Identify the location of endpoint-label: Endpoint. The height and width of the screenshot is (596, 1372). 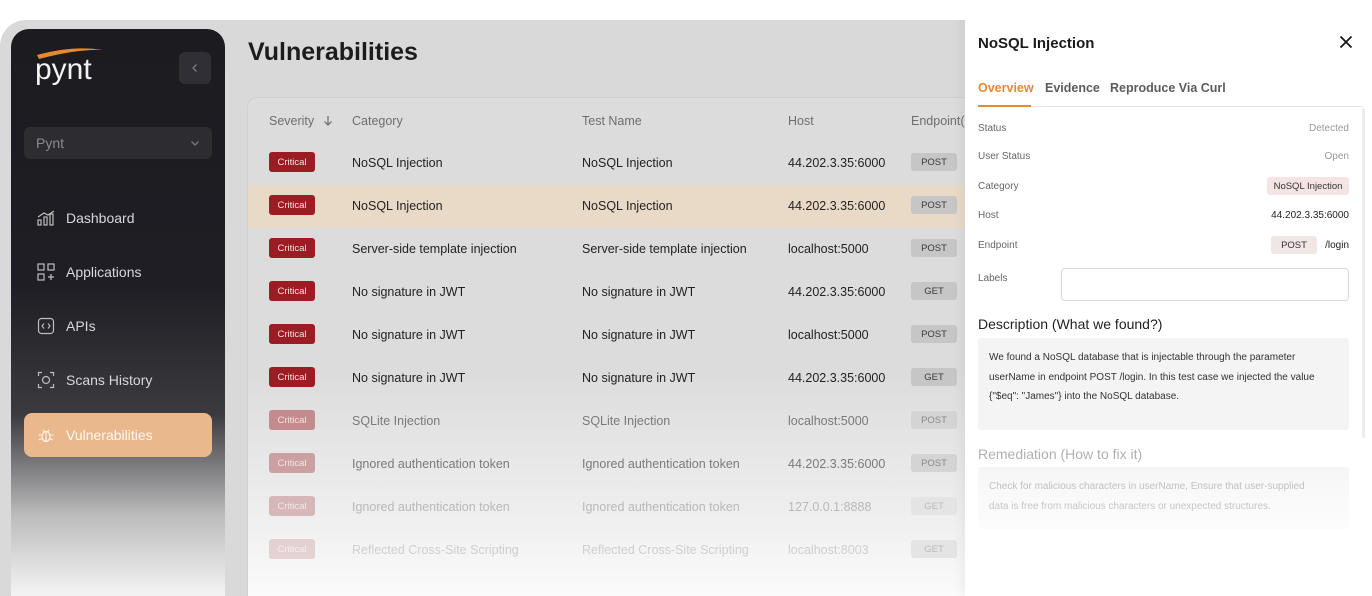
(998, 245).